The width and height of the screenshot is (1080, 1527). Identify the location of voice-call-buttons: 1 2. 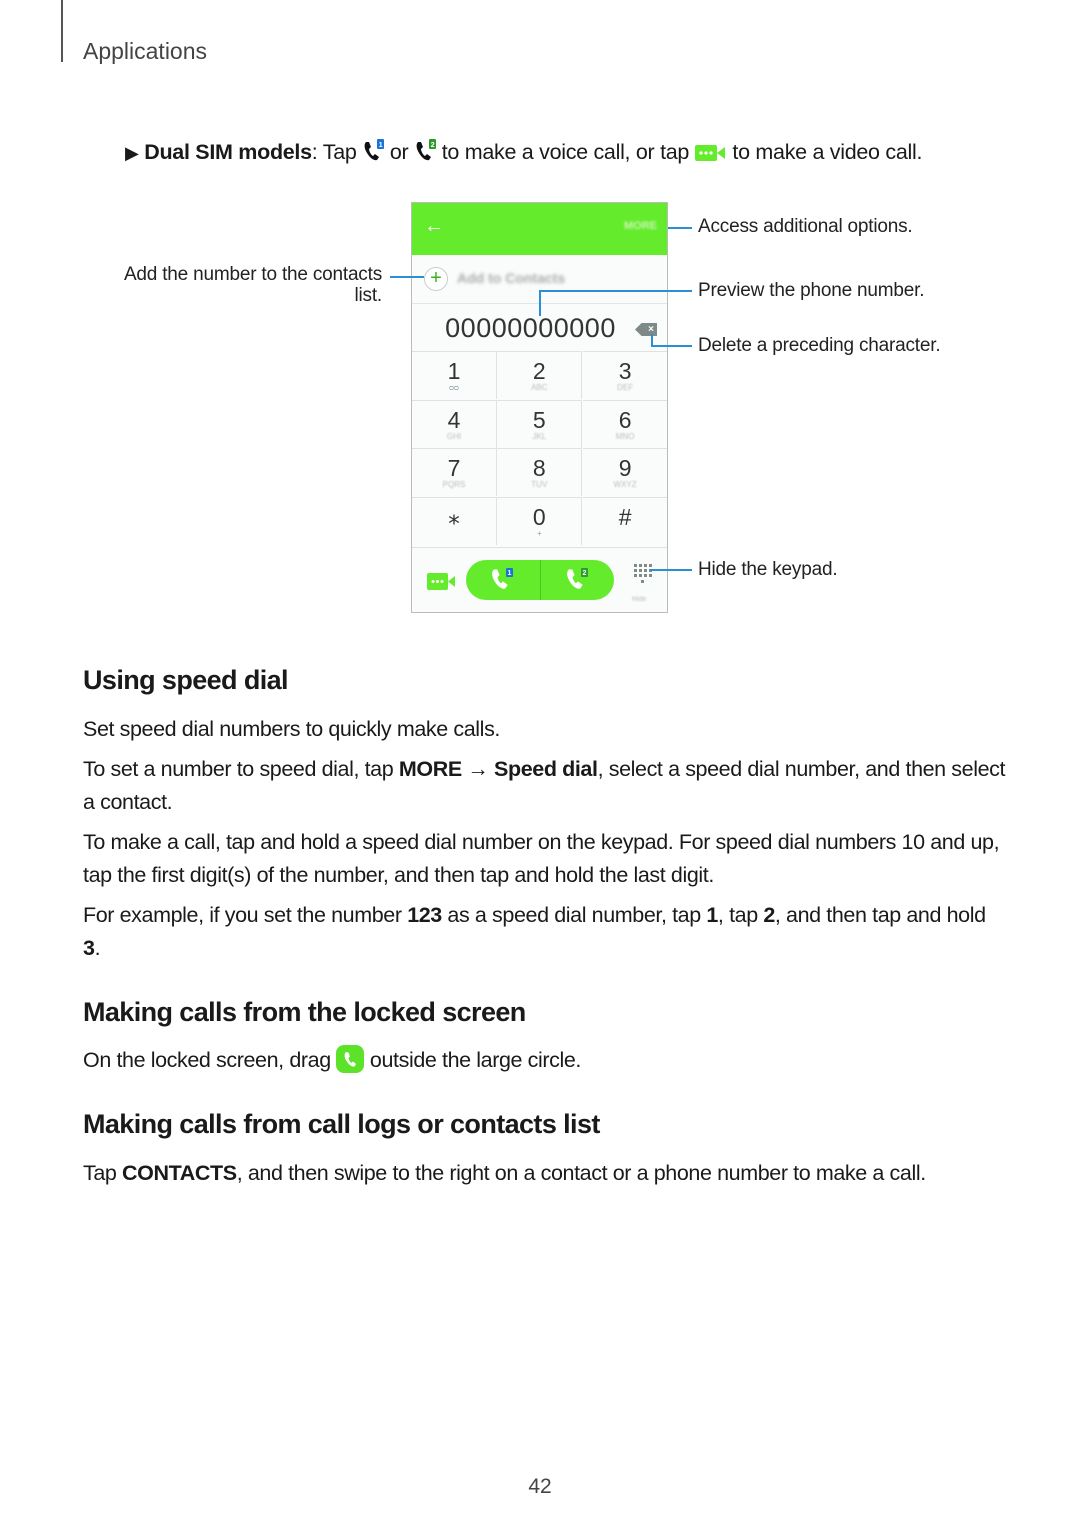
(540, 580).